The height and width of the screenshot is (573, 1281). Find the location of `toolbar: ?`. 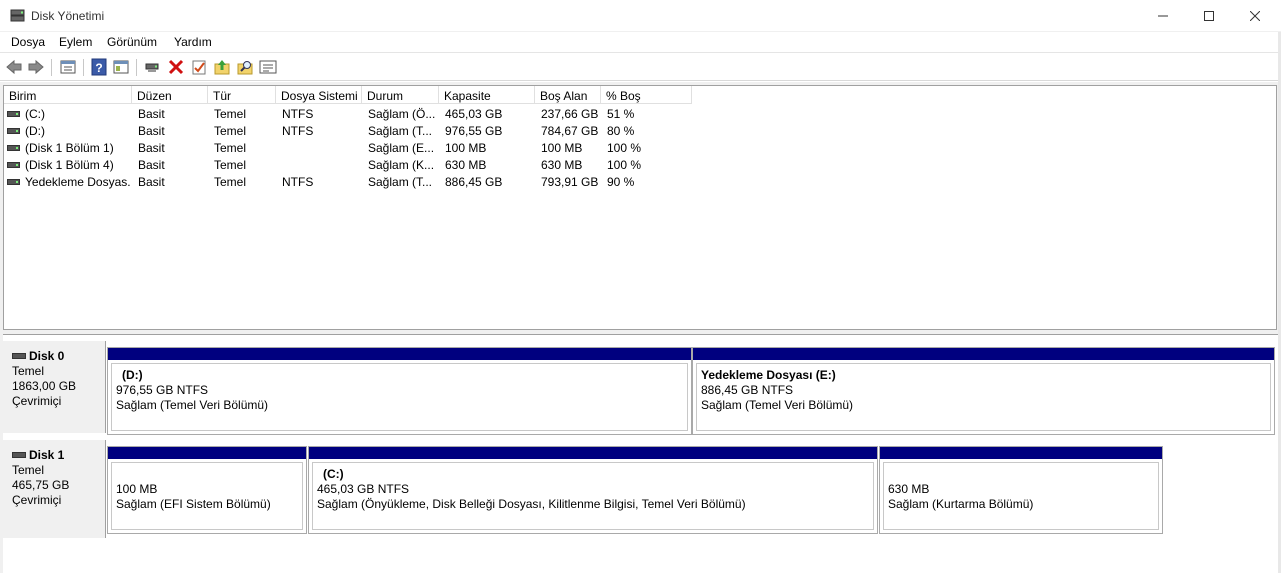

toolbar: ? is located at coordinates (640, 67).